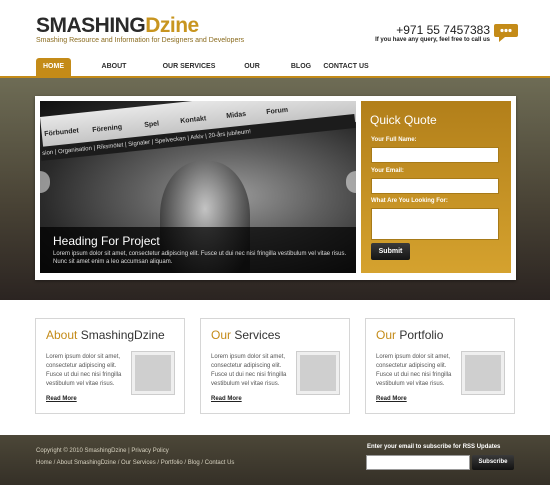  What do you see at coordinates (256, 335) in the screenshot?
I see `box-title-rest: Services` at bounding box center [256, 335].